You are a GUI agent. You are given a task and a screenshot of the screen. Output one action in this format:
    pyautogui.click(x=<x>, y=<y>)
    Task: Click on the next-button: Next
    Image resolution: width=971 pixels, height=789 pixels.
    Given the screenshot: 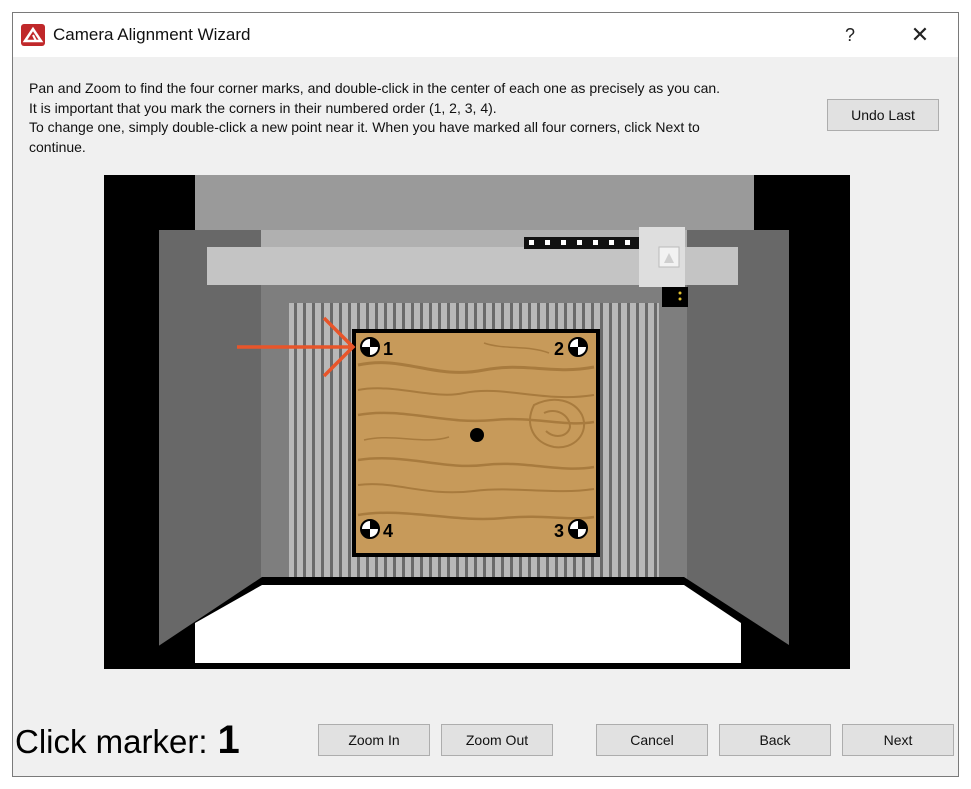 What is the action you would take?
    pyautogui.click(x=898, y=740)
    